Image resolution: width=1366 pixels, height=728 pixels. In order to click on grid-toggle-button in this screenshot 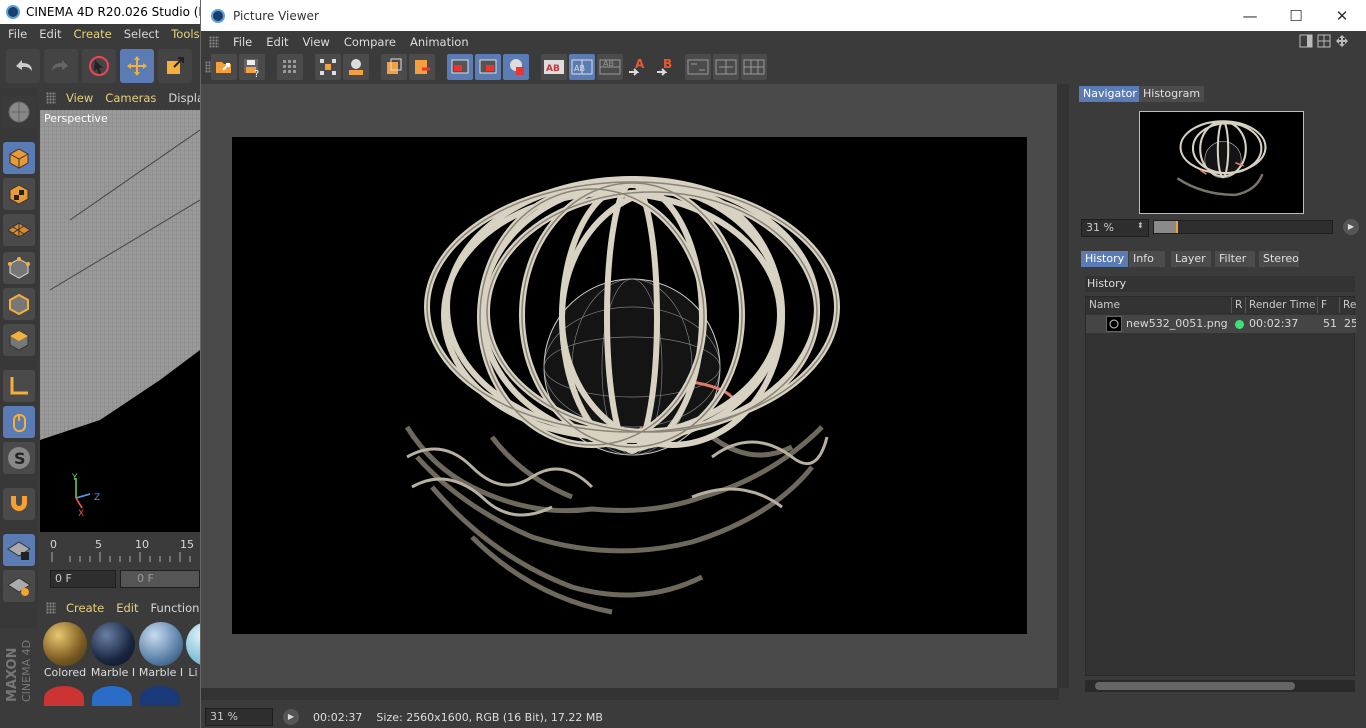, I will do `click(290, 67)`.